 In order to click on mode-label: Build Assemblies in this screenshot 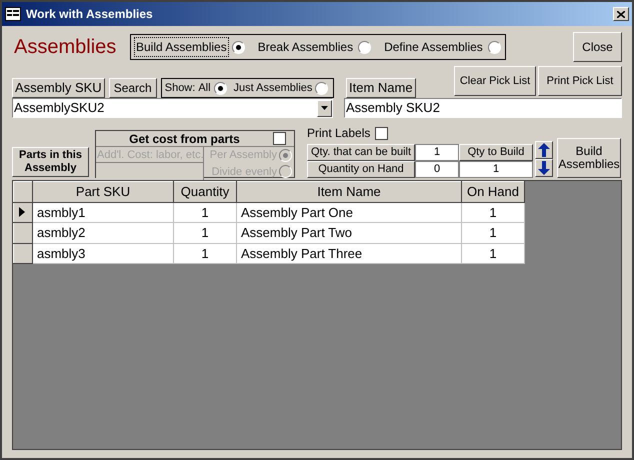, I will do `click(181, 47)`.